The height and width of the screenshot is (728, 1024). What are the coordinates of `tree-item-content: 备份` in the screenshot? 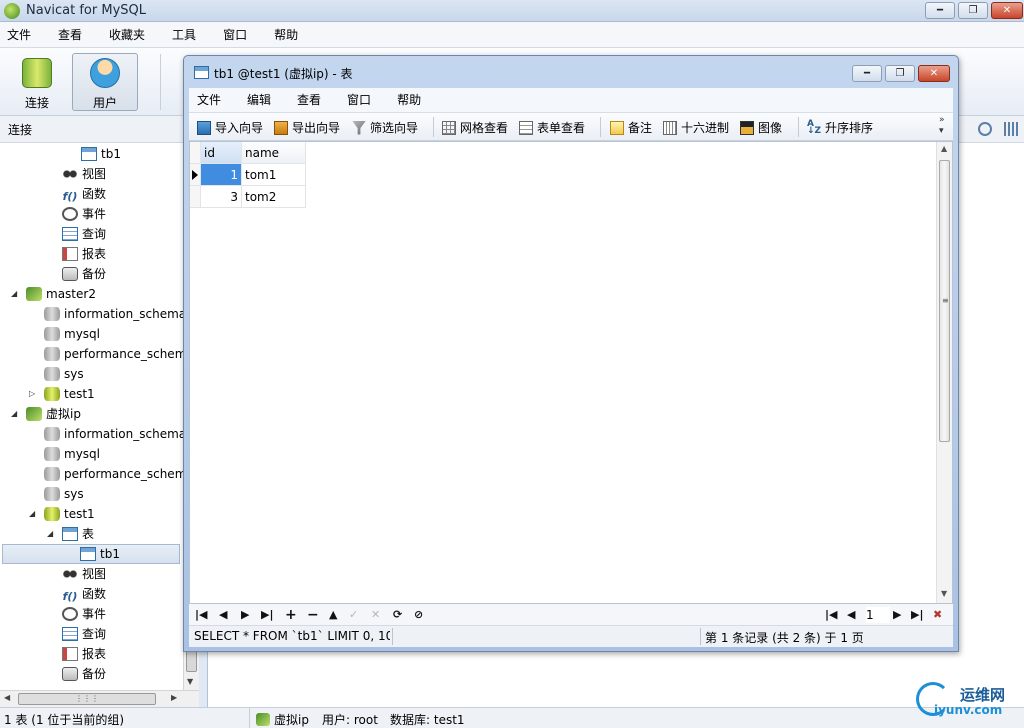 It's located at (129, 274).